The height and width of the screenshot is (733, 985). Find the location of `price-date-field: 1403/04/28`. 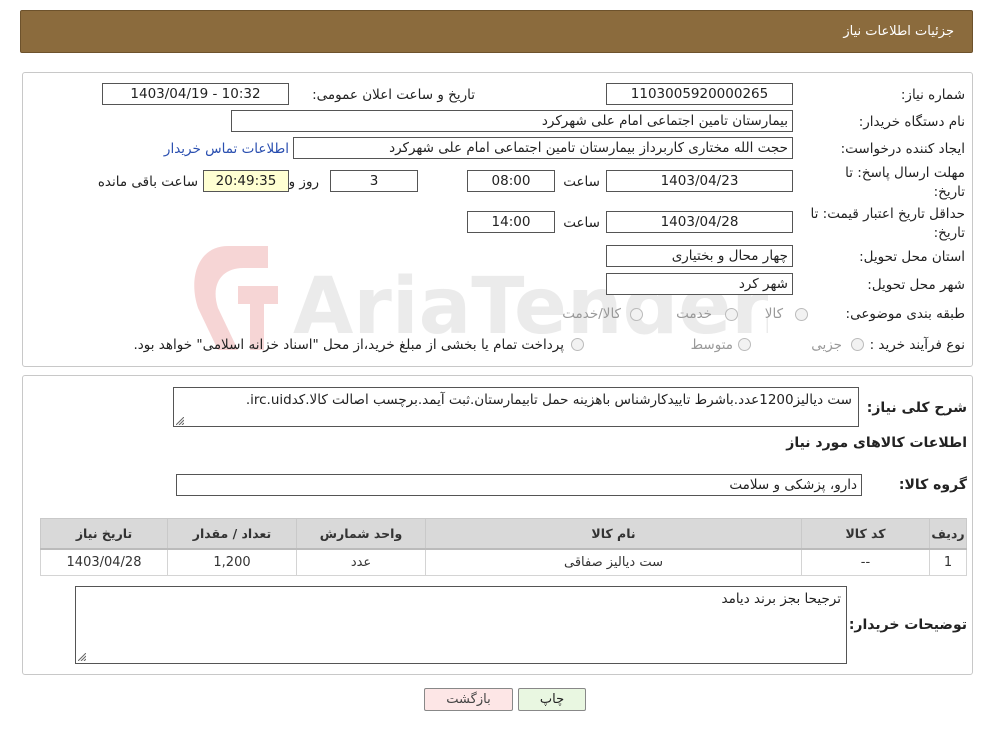

price-date-field: 1403/04/28 is located at coordinates (699, 222).